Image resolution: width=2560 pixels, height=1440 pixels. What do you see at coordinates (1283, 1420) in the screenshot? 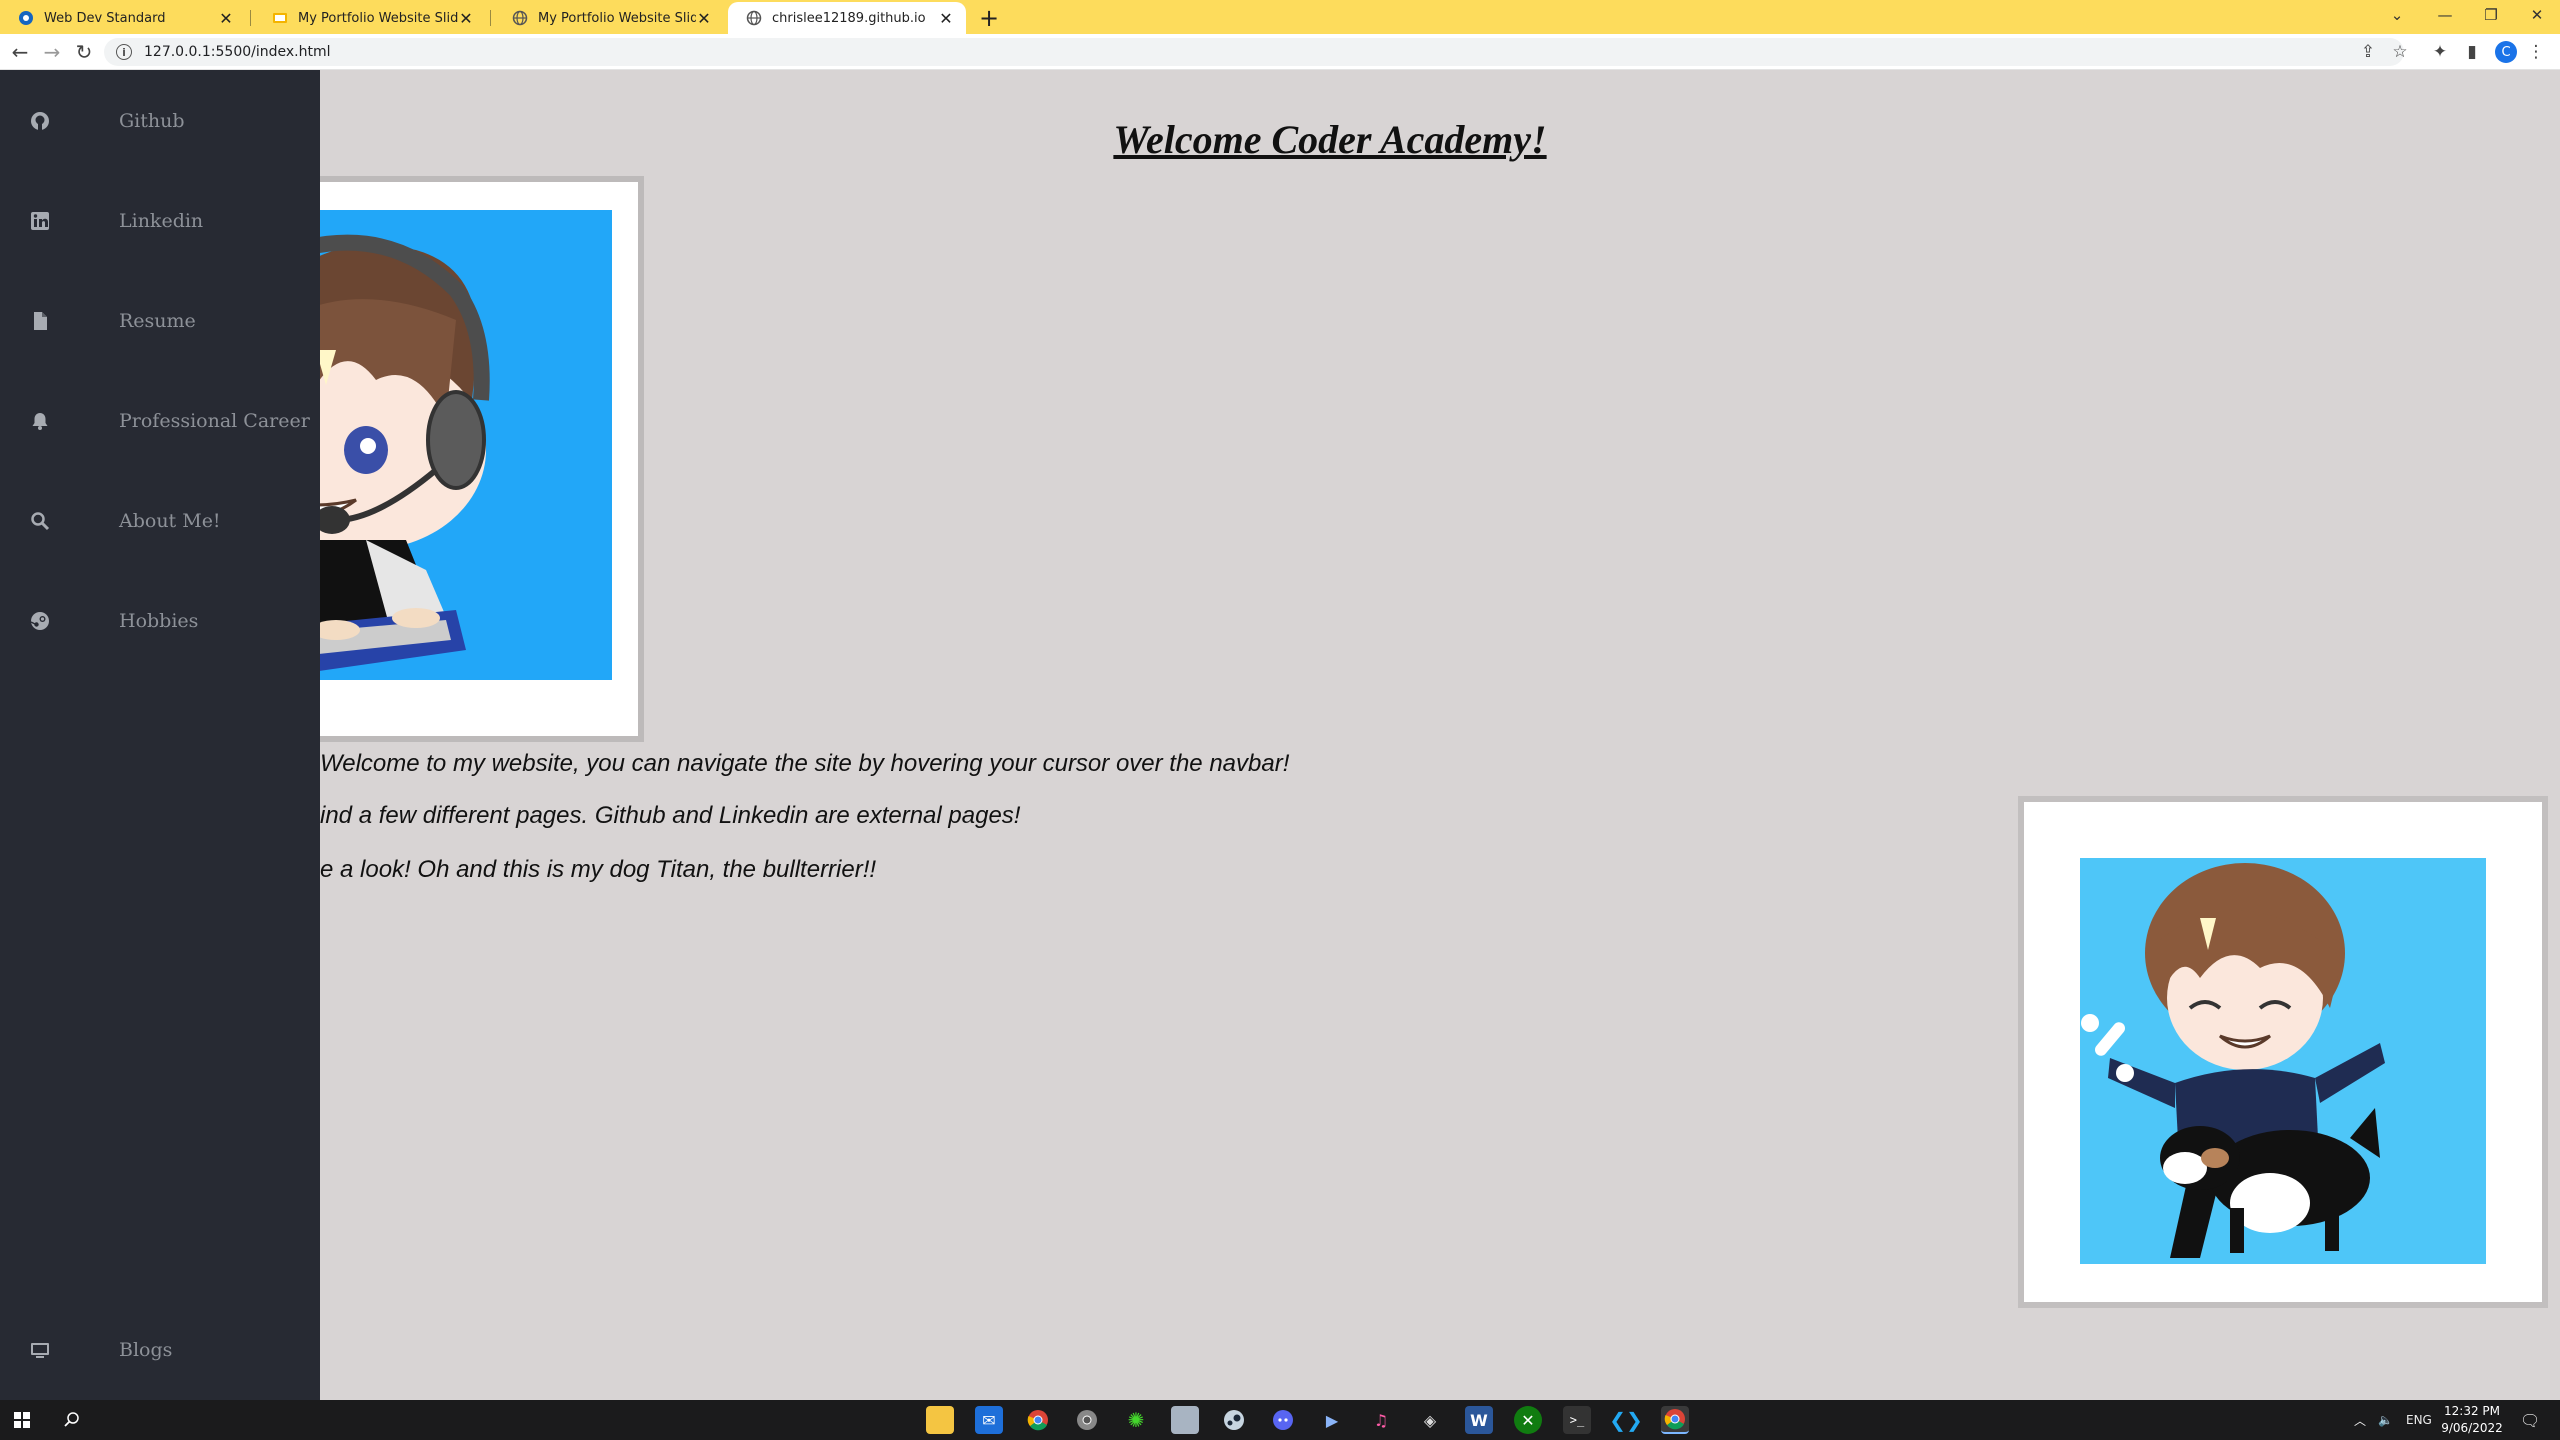
I see `discord-icon` at bounding box center [1283, 1420].